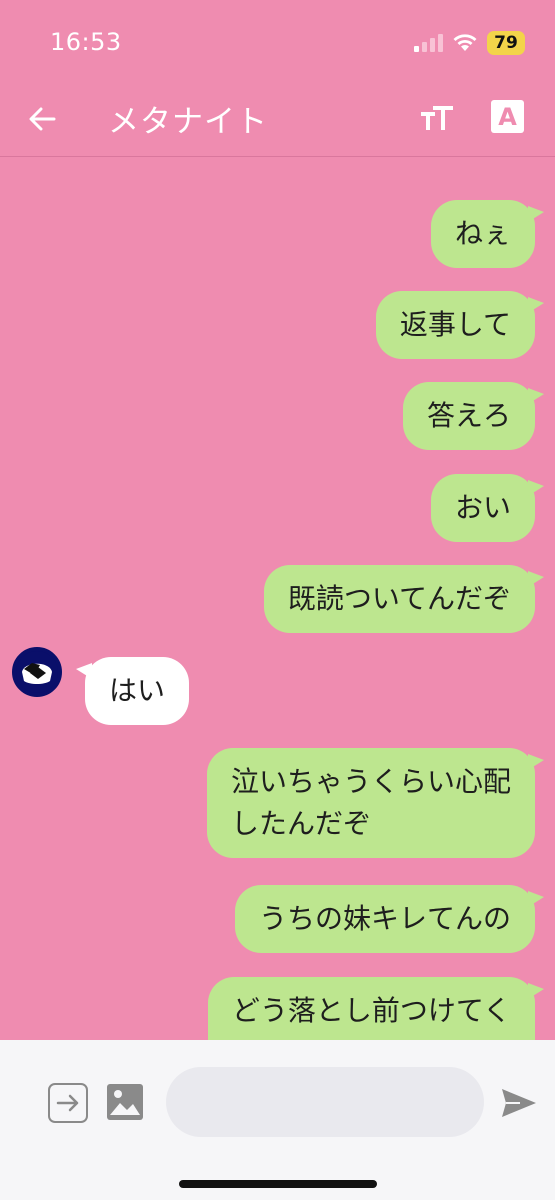  Describe the element at coordinates (465, 42) in the screenshot. I see `wifi-icon` at that location.